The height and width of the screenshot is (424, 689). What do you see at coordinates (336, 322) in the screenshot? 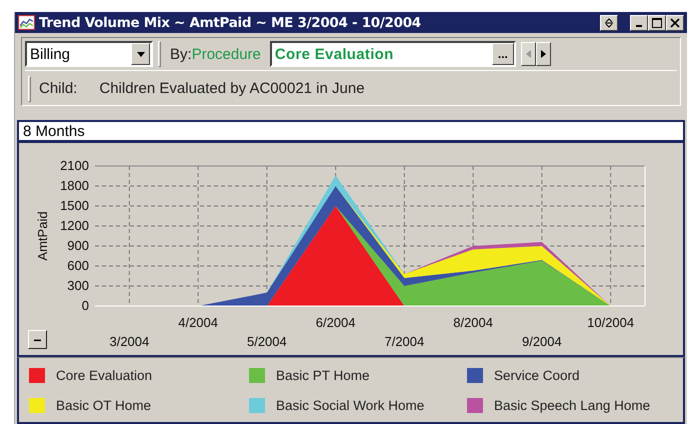
I see `x-tick-label: 6/2004` at bounding box center [336, 322].